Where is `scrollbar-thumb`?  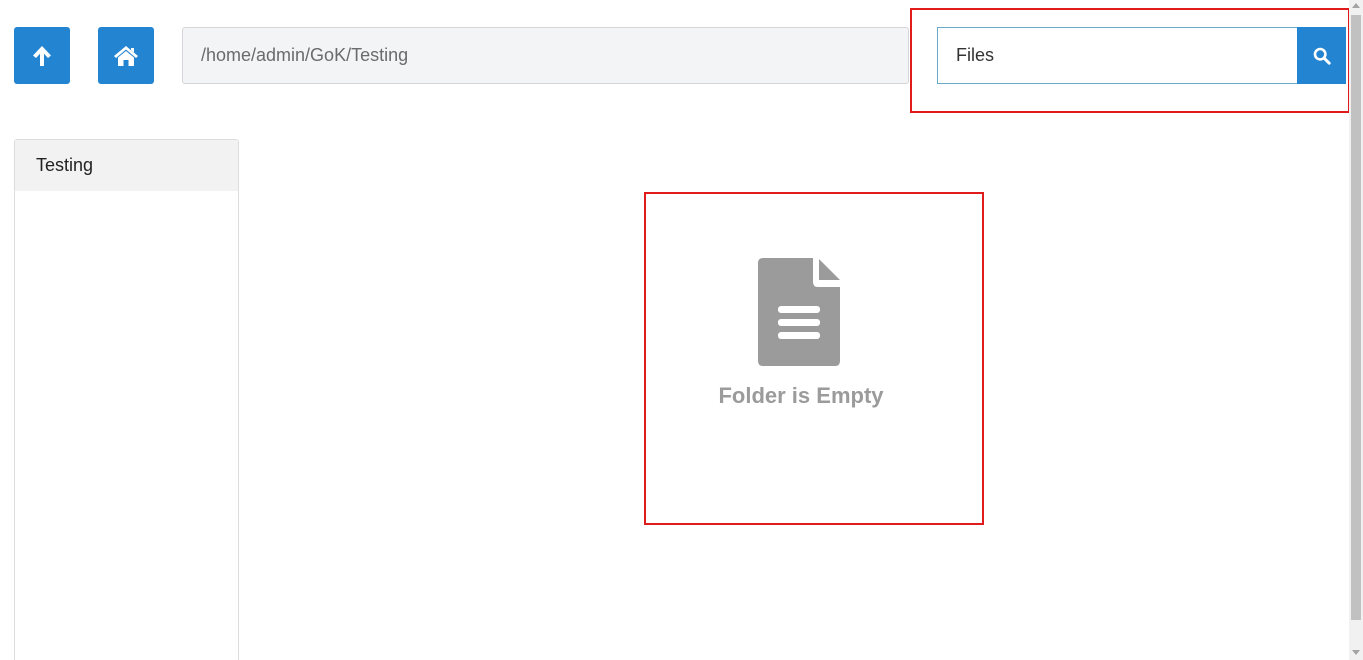 scrollbar-thumb is located at coordinates (1356, 317).